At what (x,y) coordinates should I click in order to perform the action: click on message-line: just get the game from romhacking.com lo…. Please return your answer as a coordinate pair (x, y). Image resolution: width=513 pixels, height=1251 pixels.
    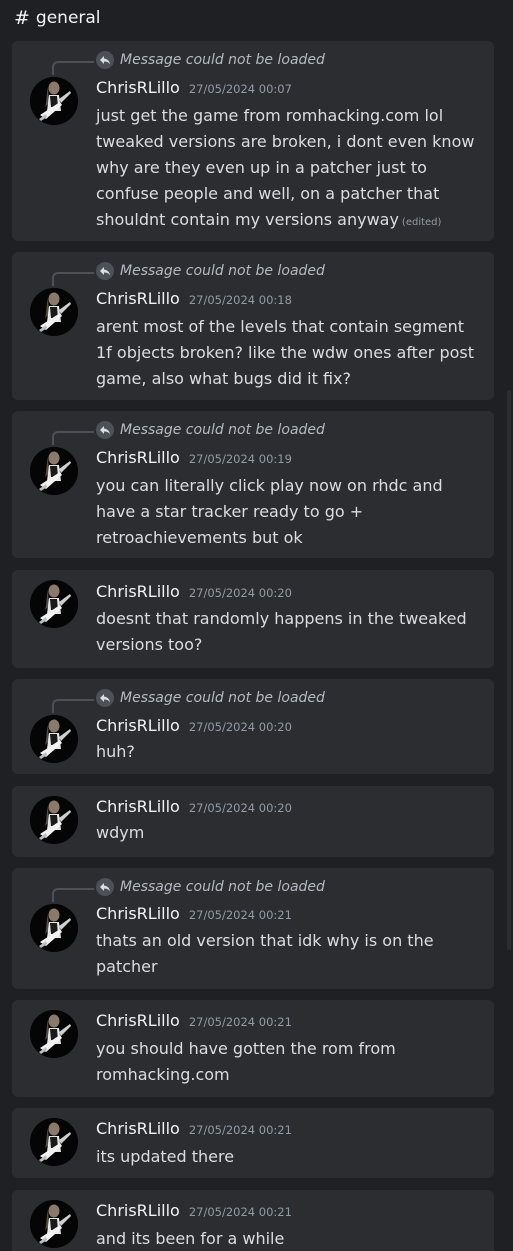
    Looking at the image, I should click on (270, 115).